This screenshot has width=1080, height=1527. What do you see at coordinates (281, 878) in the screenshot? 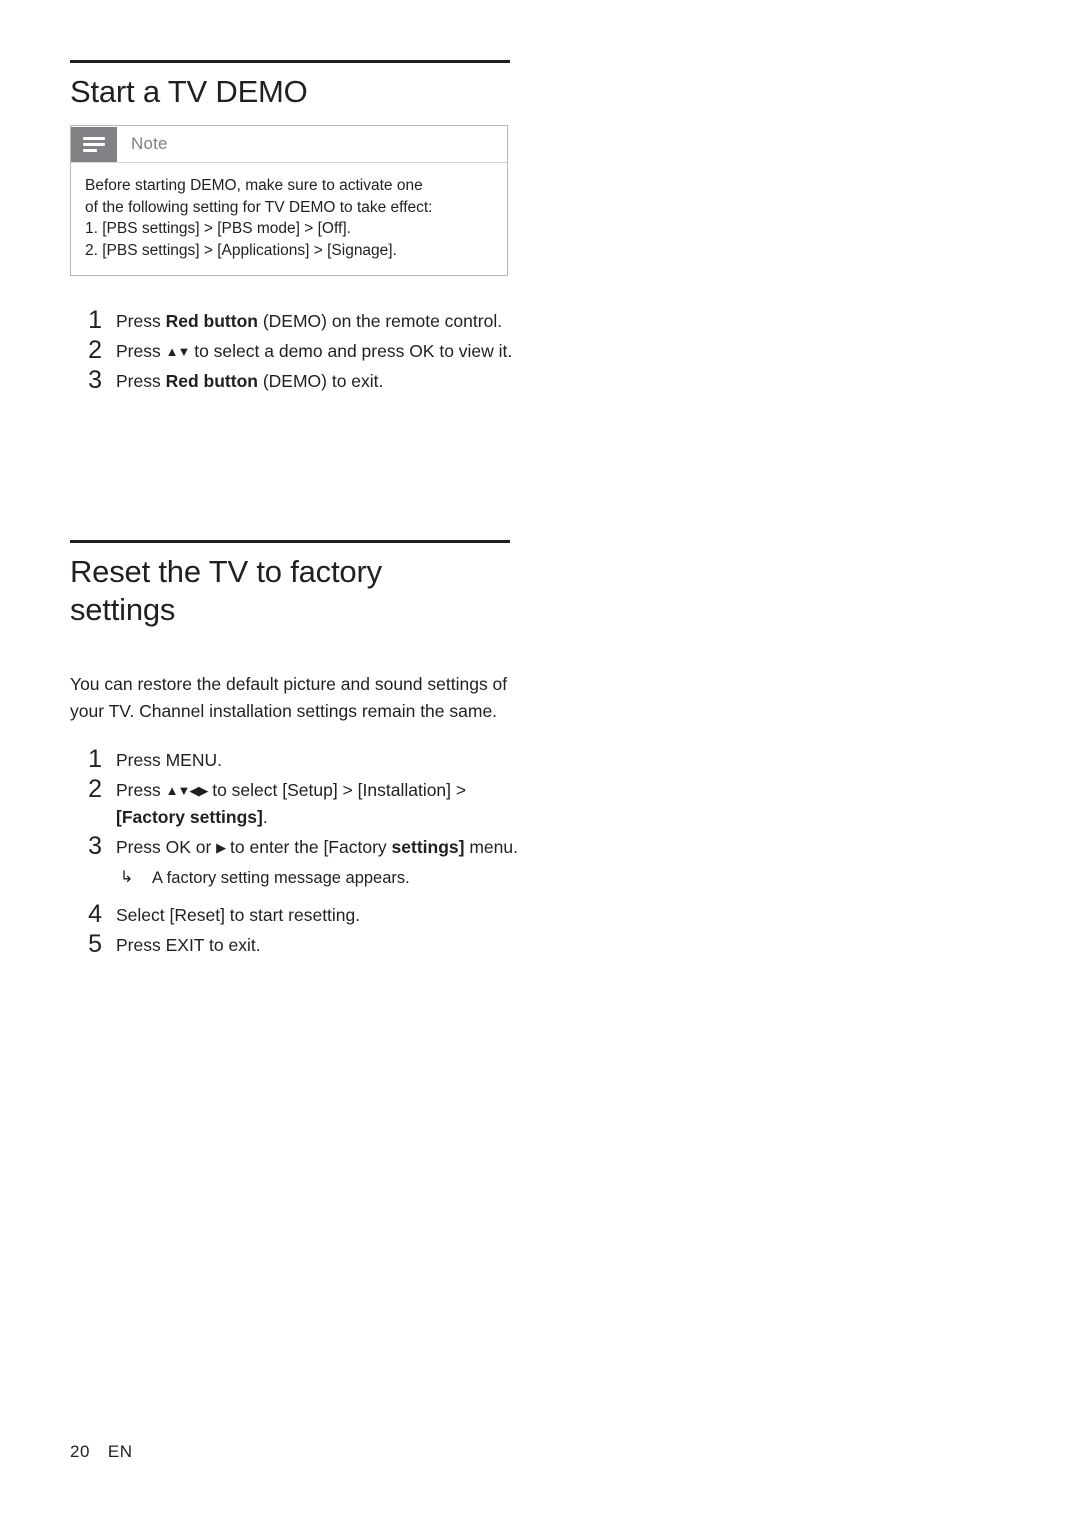
I see `step-subnote-text: A factory setting message appears.` at bounding box center [281, 878].